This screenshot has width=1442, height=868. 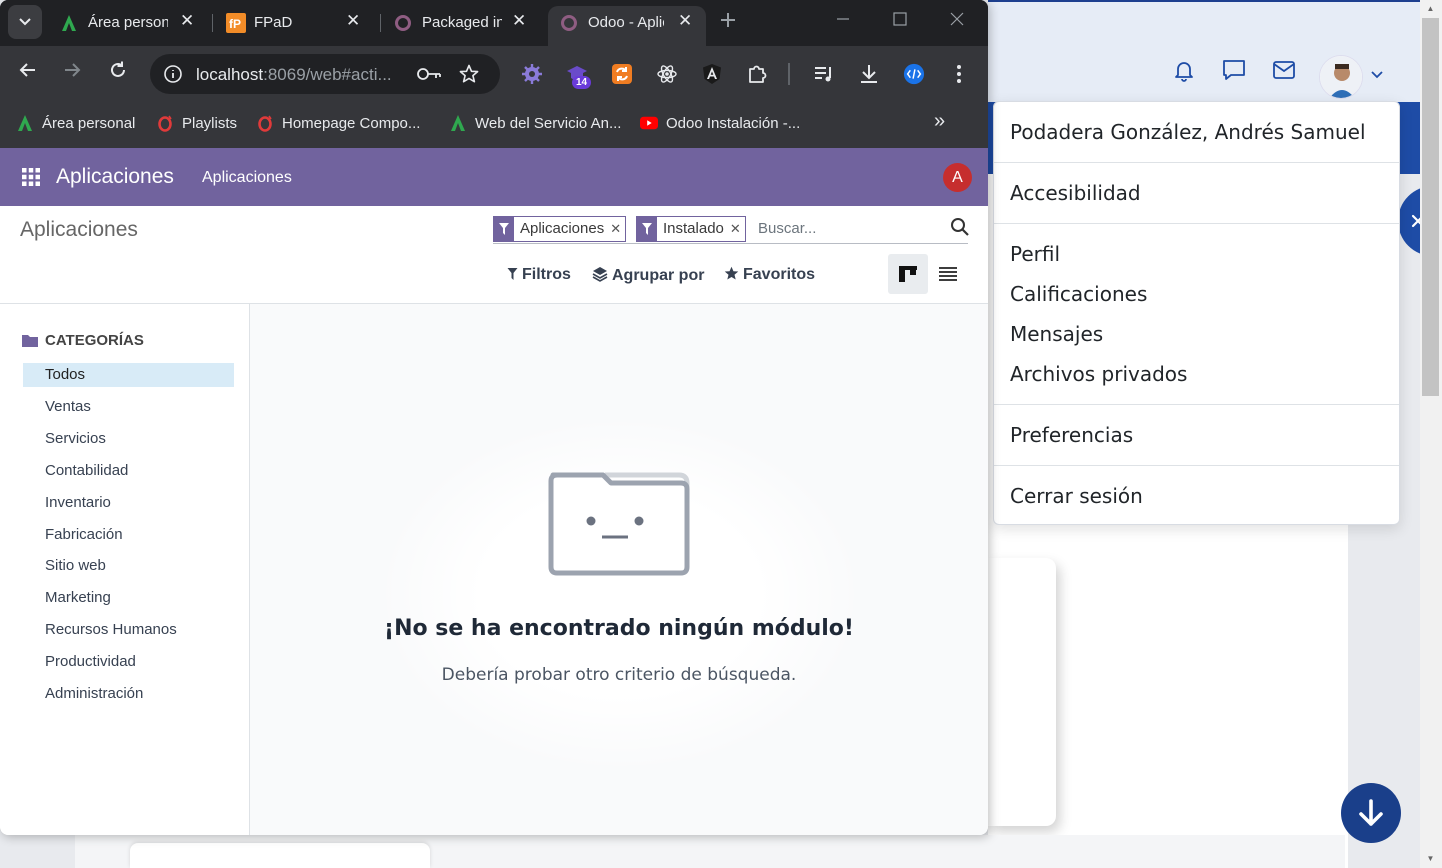 I want to click on user-menu-chevron-icon, so click(x=1377, y=75).